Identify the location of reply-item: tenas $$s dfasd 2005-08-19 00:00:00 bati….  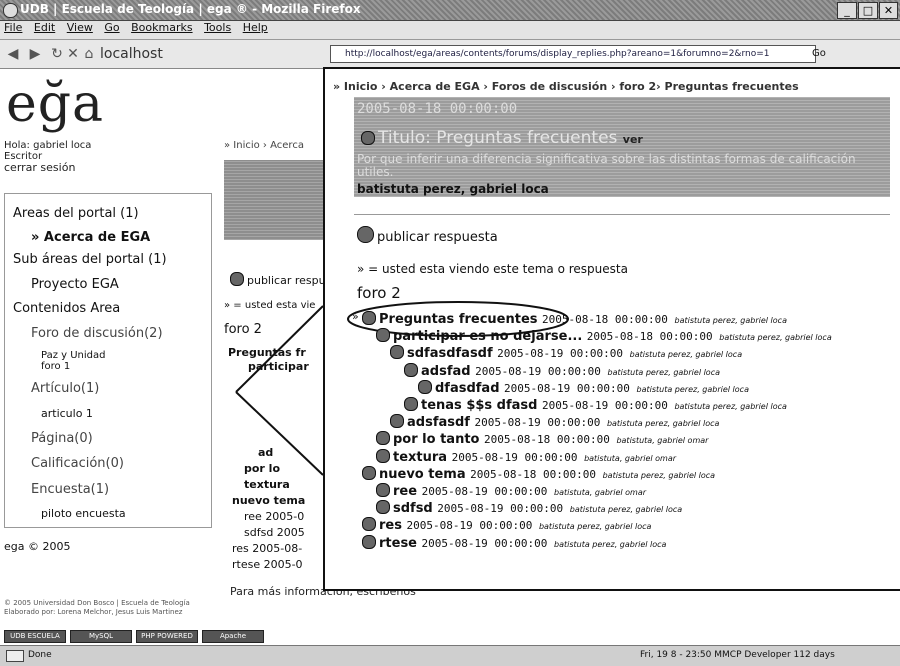
(595, 405).